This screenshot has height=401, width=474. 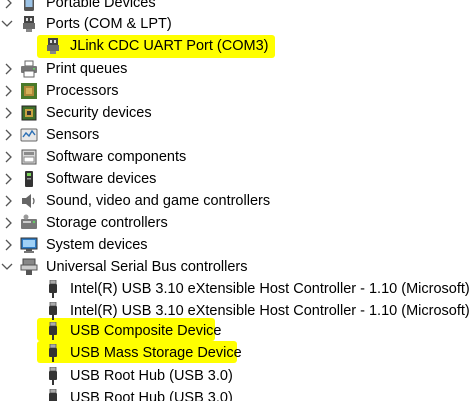 I want to click on tree-item-label: USB Composite Device, so click(x=146, y=331).